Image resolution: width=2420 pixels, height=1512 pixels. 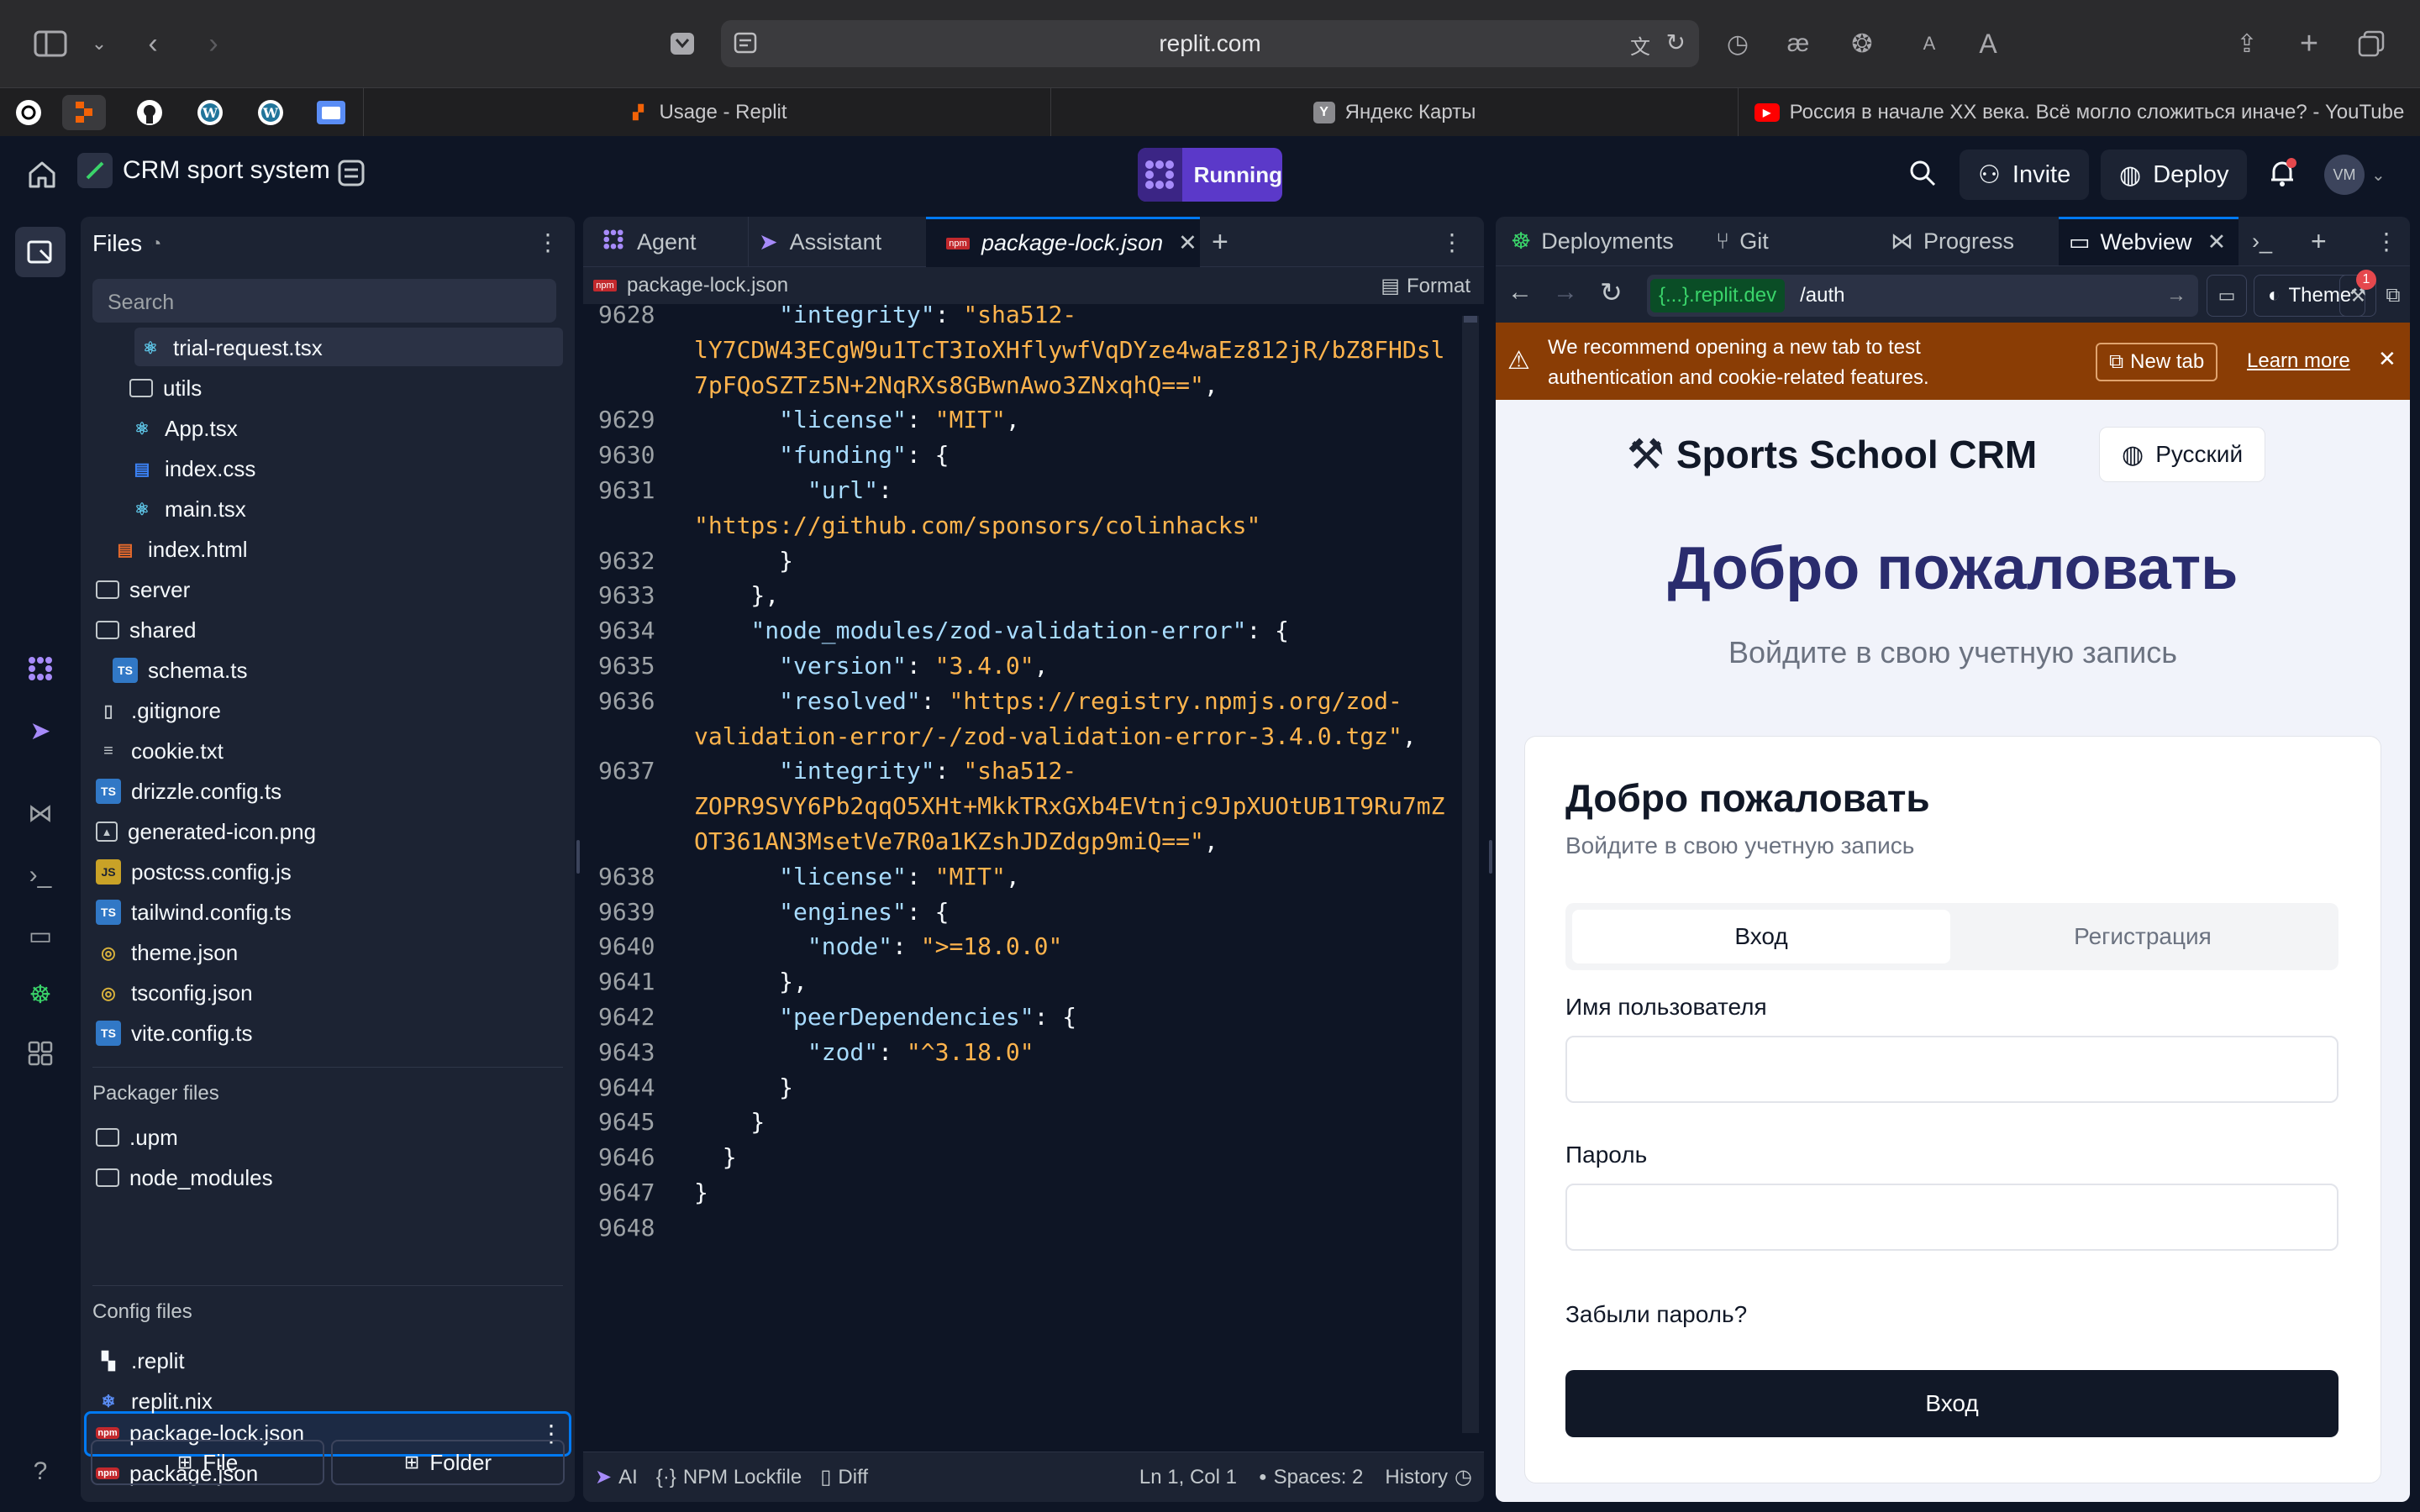 What do you see at coordinates (2176, 295) in the screenshot?
I see `go-arrow-icon: →` at bounding box center [2176, 295].